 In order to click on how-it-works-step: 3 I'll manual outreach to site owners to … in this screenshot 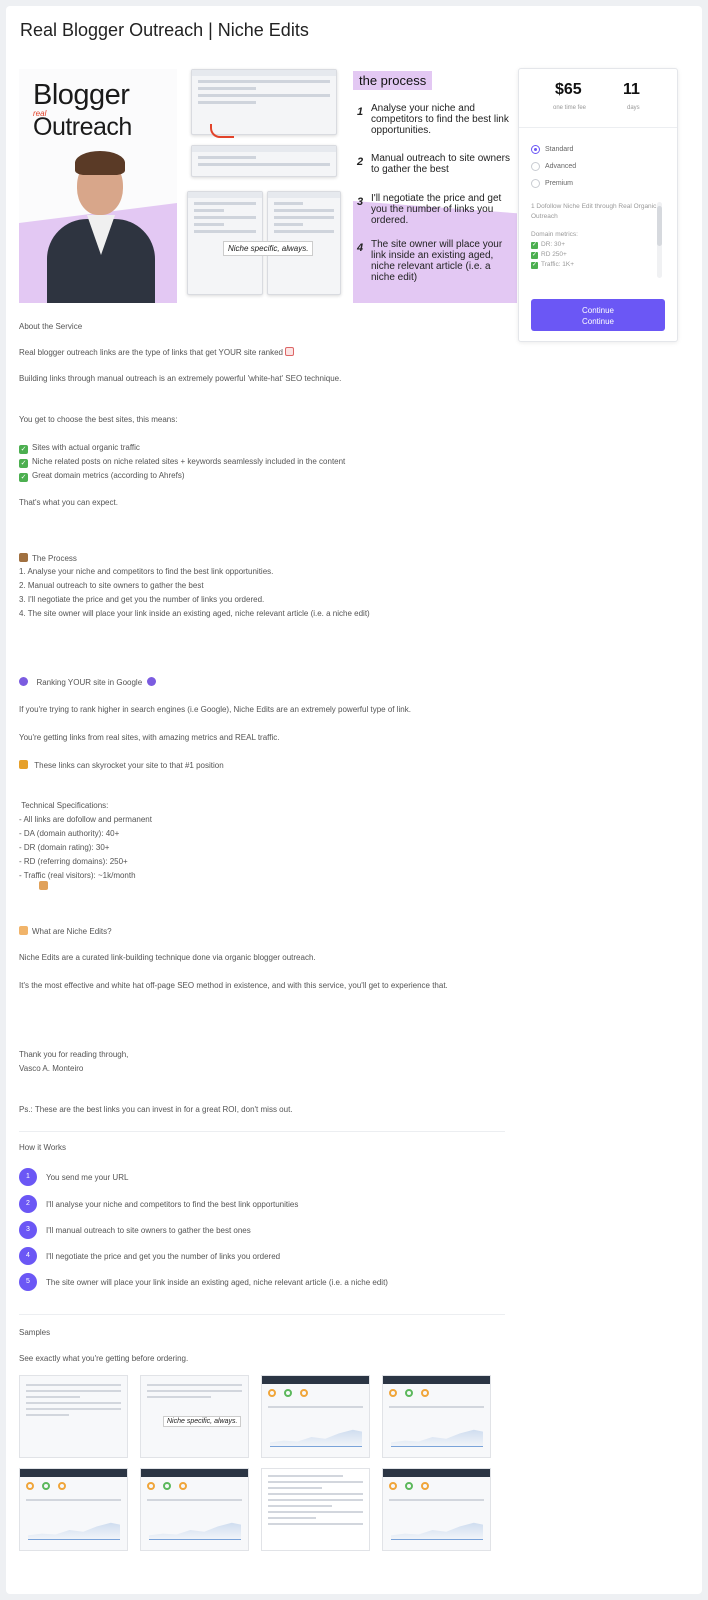, I will do `click(135, 1230)`.